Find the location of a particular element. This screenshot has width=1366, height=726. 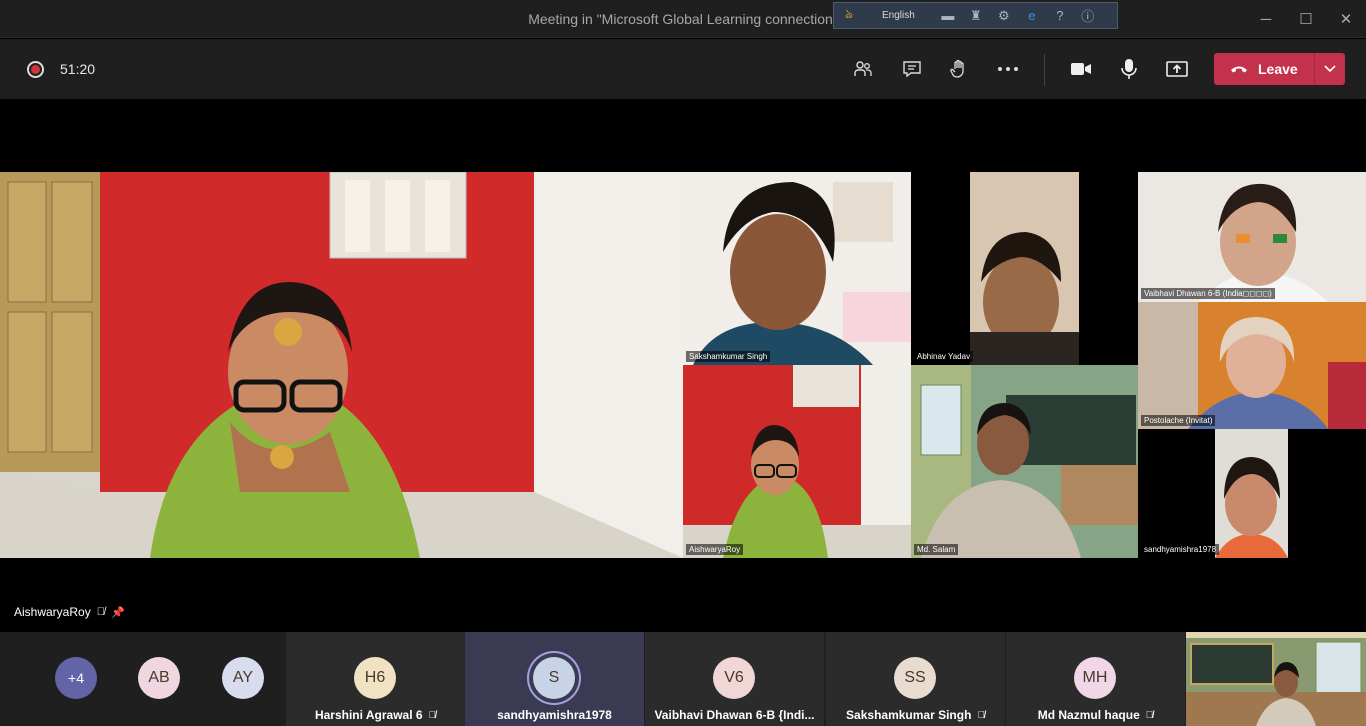

self-view-image is located at coordinates (1276, 679).